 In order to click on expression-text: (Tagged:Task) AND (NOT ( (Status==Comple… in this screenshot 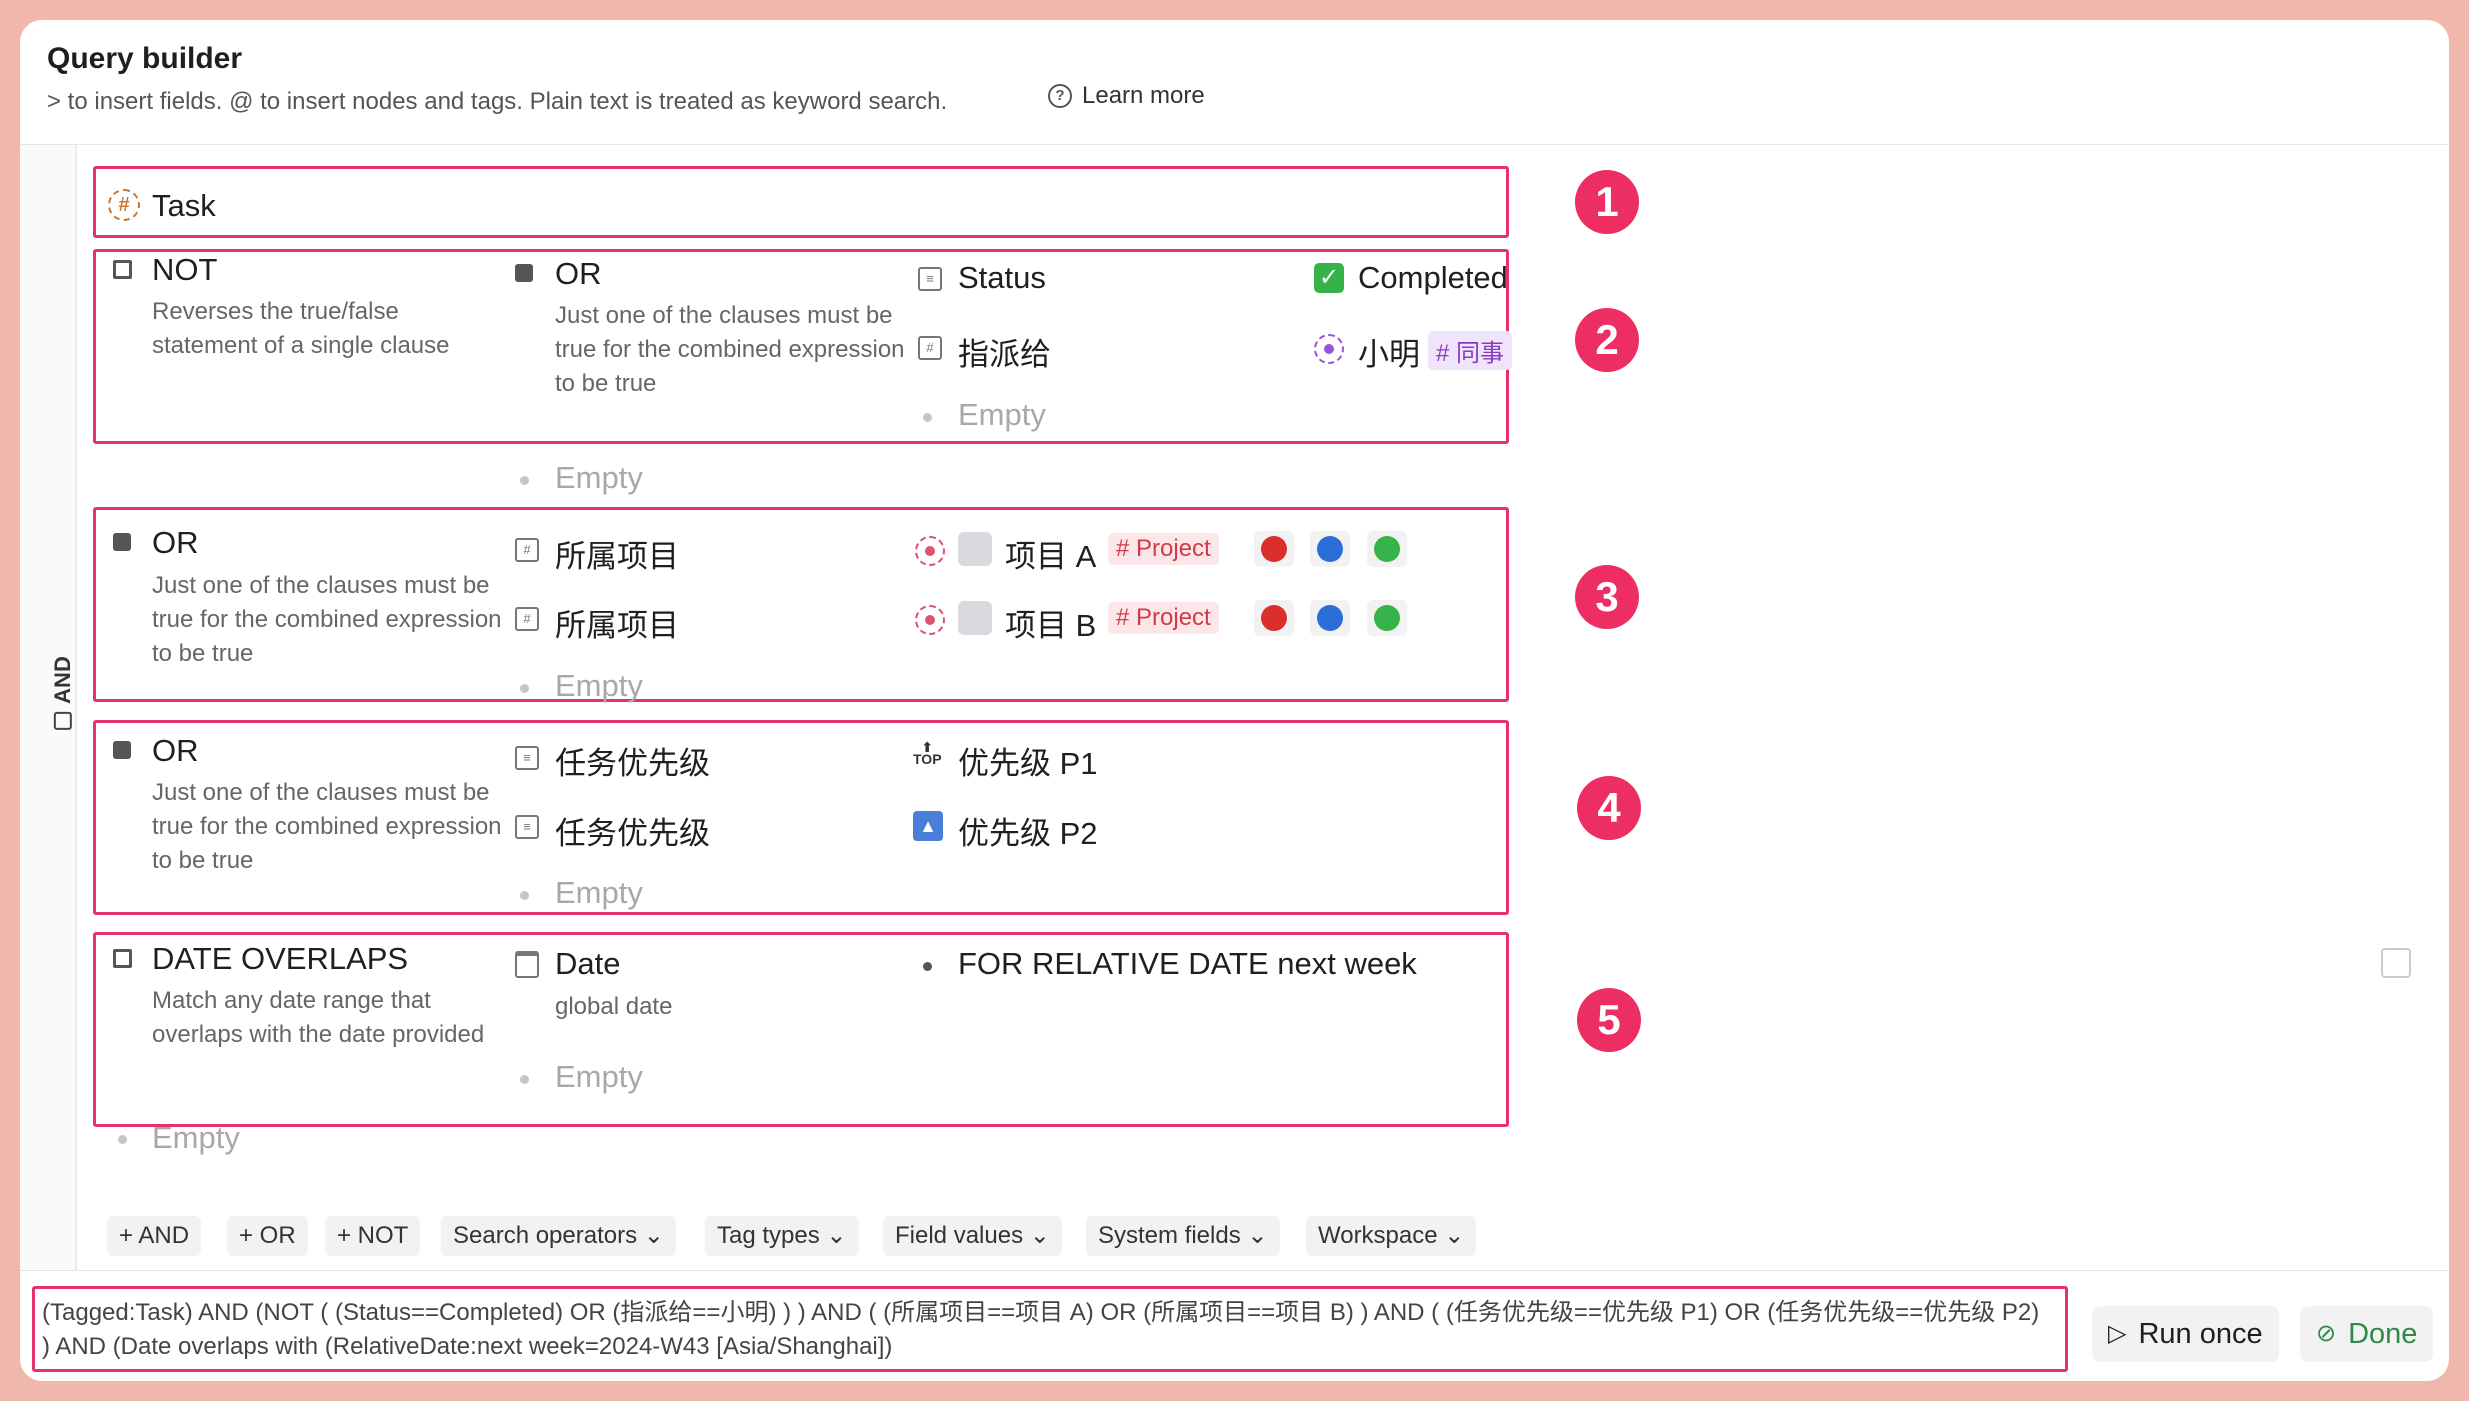, I will do `click(1047, 1330)`.